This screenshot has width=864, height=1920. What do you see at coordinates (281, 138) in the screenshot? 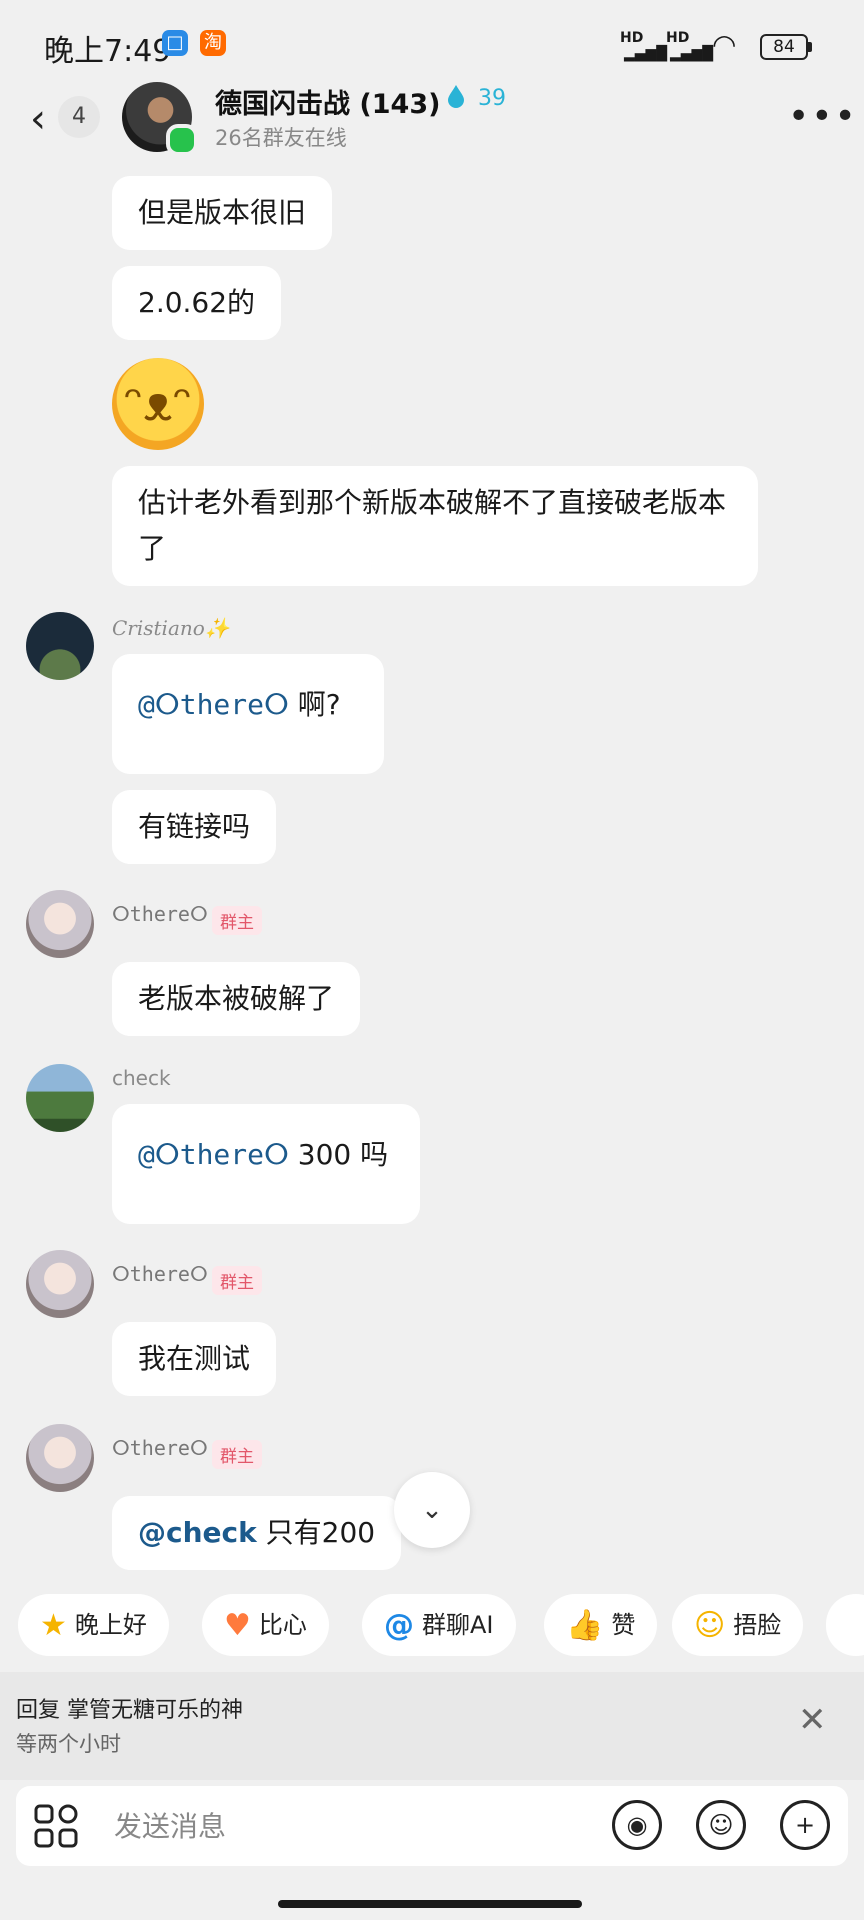
I see `online-members-count: 26名群友在线` at bounding box center [281, 138].